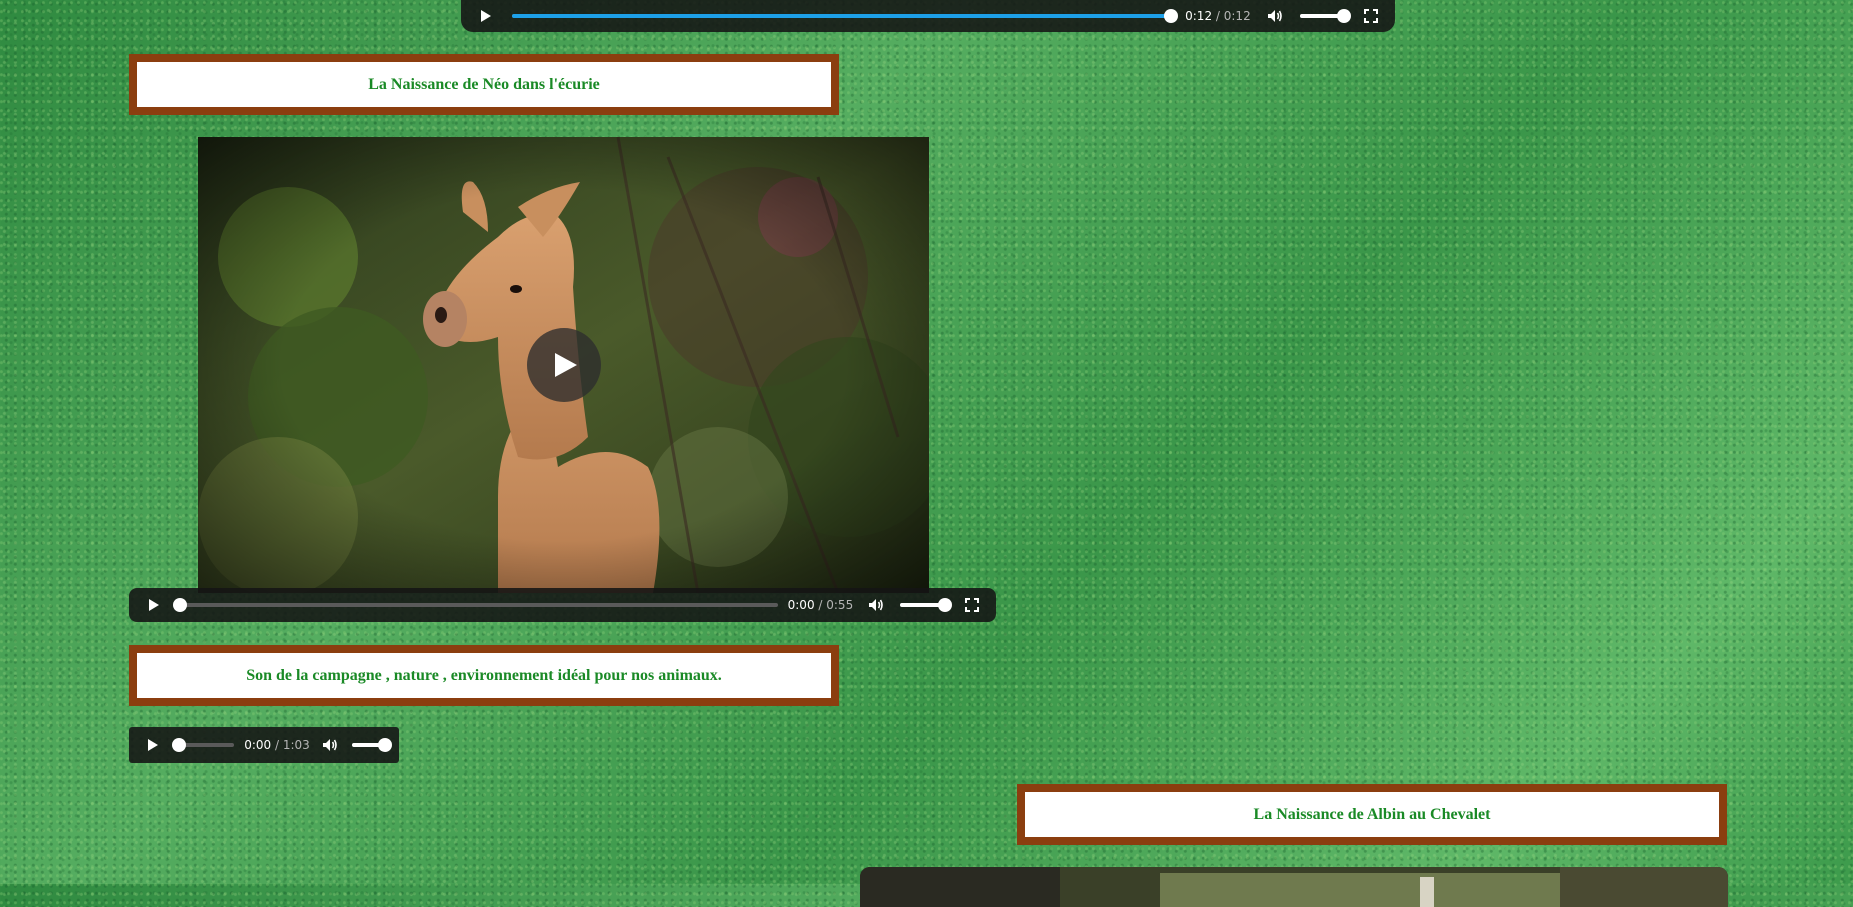  I want to click on title-albin: La Naissance de Albin au Chevalet, so click(1372, 814).